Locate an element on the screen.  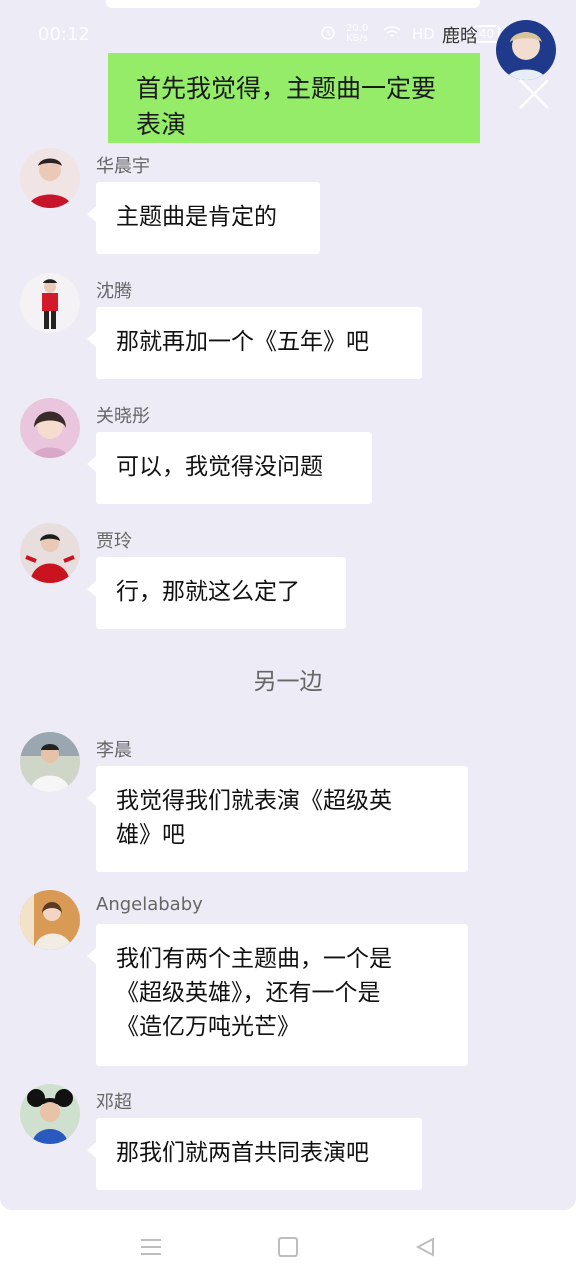
message-bubble: 我们有两个主题曲，一个是 《超级英雄》，还有一个是 《造亿万吨光芒》 is located at coordinates (277, 995).